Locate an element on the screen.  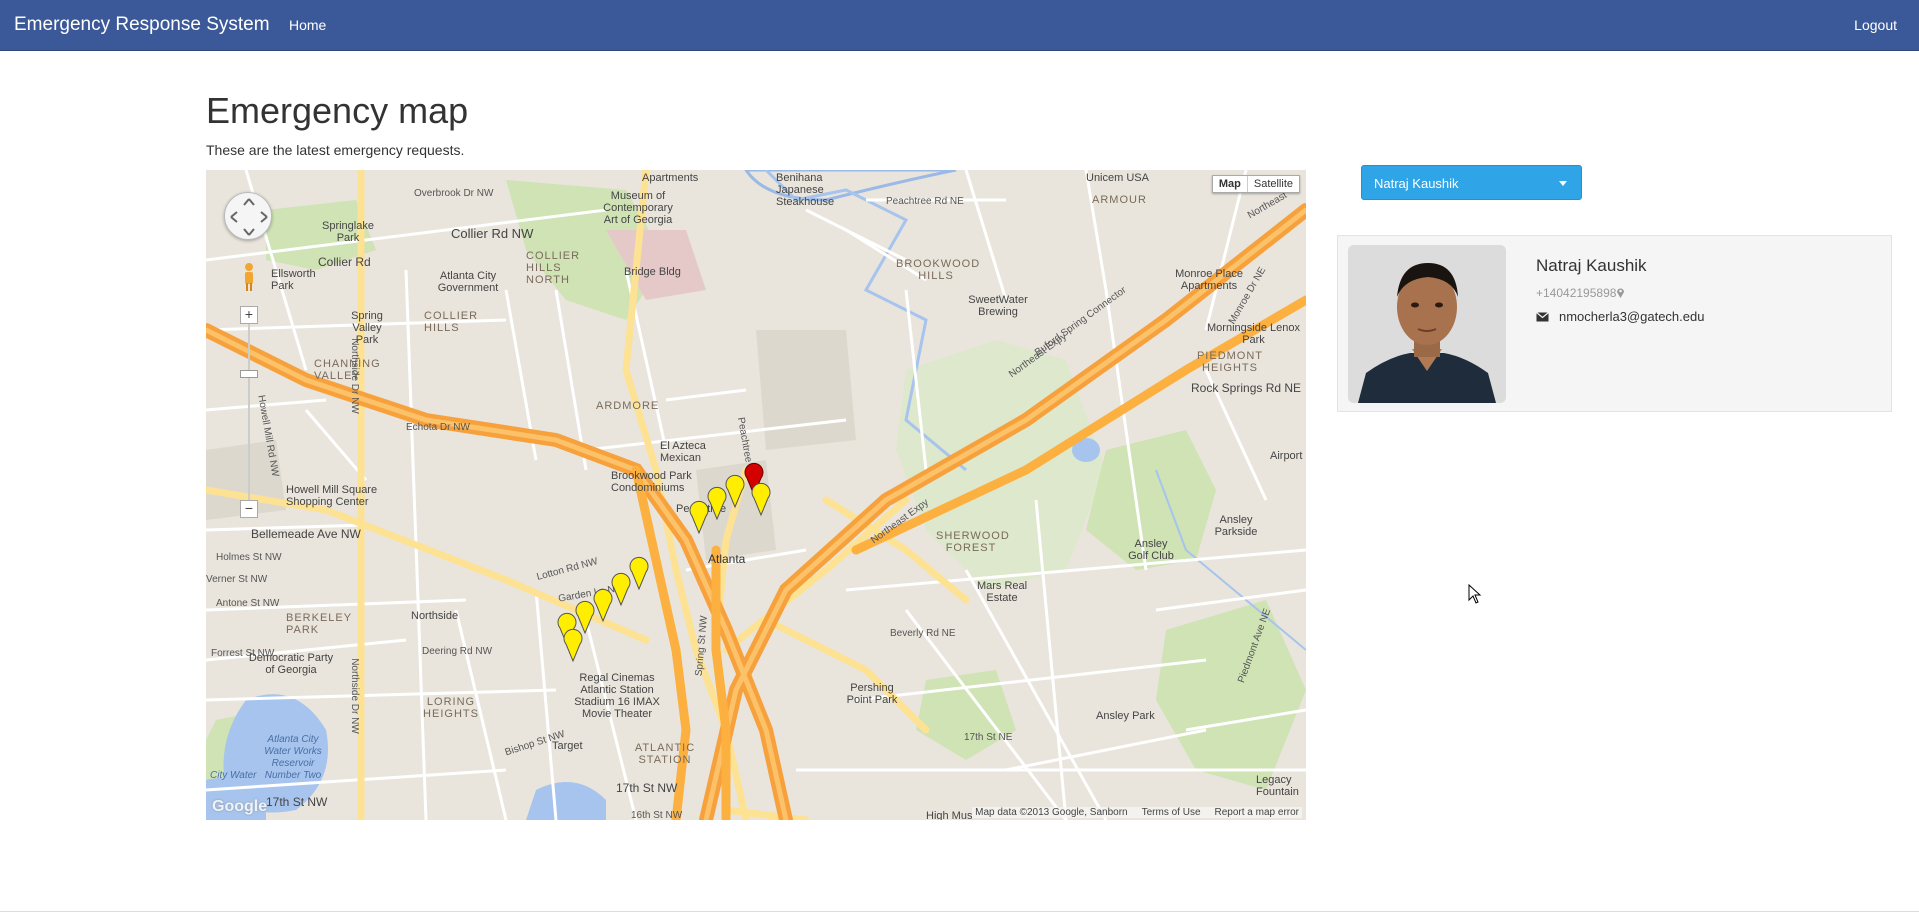
map-label: 17th St NE is located at coordinates (988, 737).